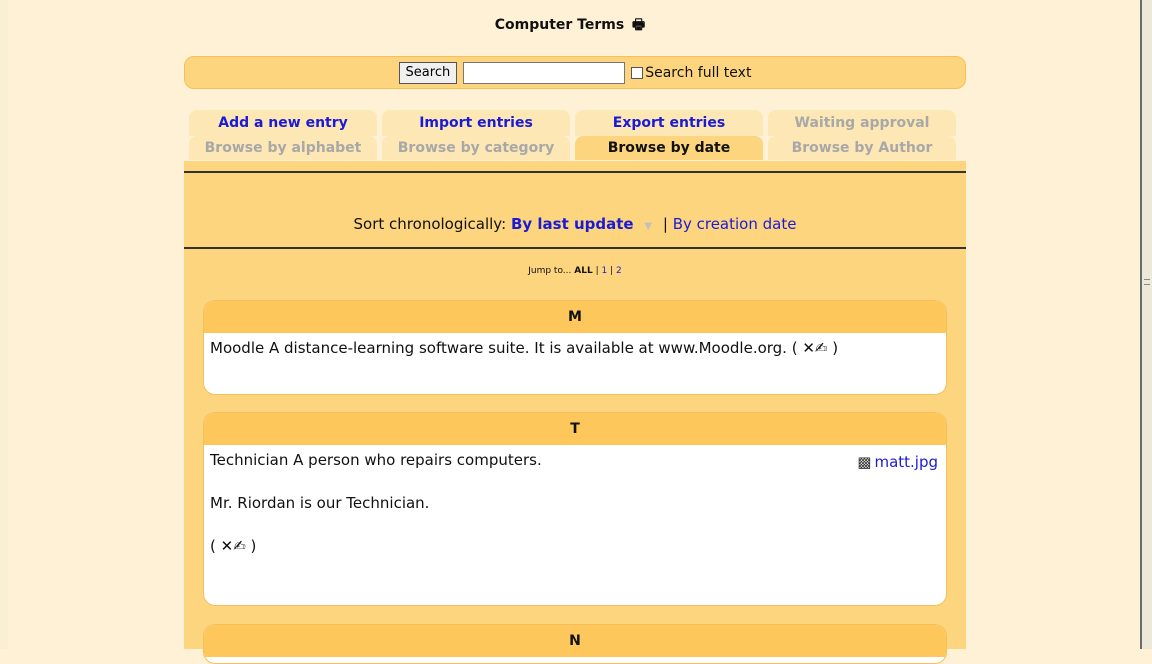  I want to click on search-fulltext-label: Search full text, so click(698, 72).